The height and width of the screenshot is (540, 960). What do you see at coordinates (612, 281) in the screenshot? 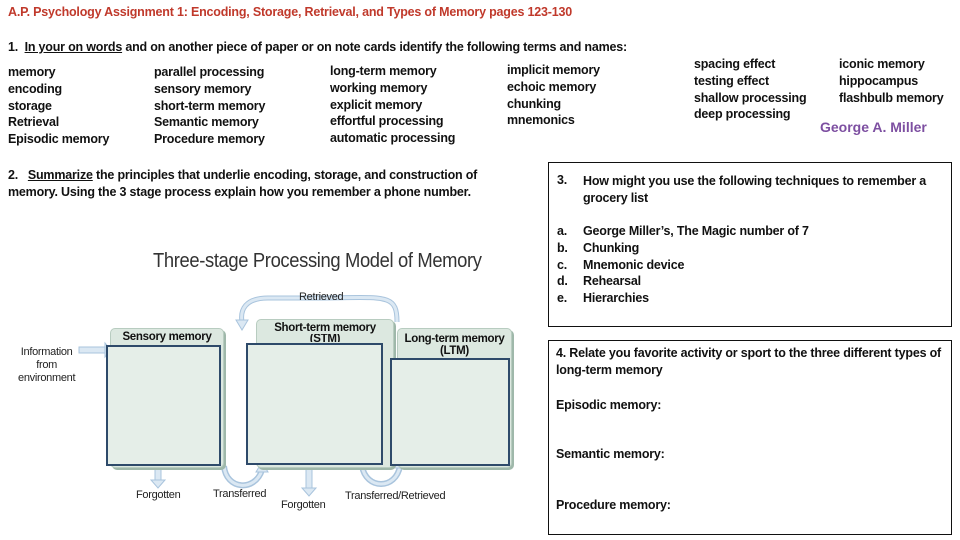
I see `list-item-text: Rehearsal` at bounding box center [612, 281].